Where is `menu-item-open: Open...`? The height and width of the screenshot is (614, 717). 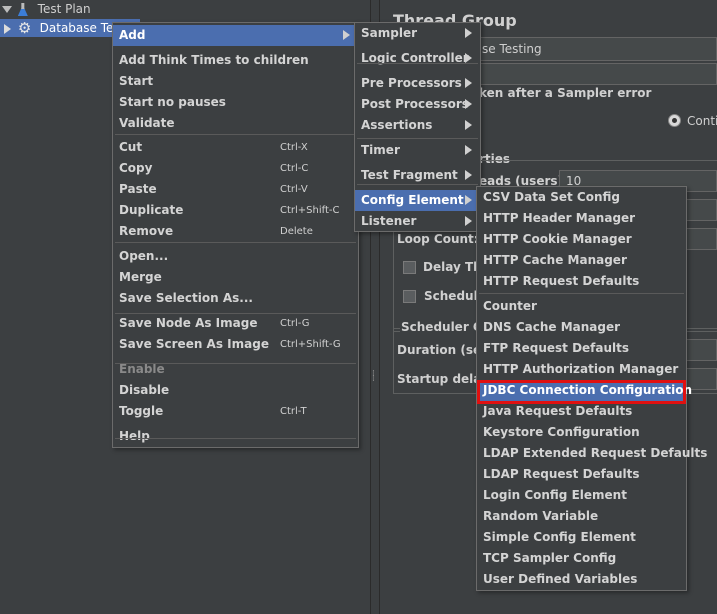 menu-item-open: Open... is located at coordinates (235, 256).